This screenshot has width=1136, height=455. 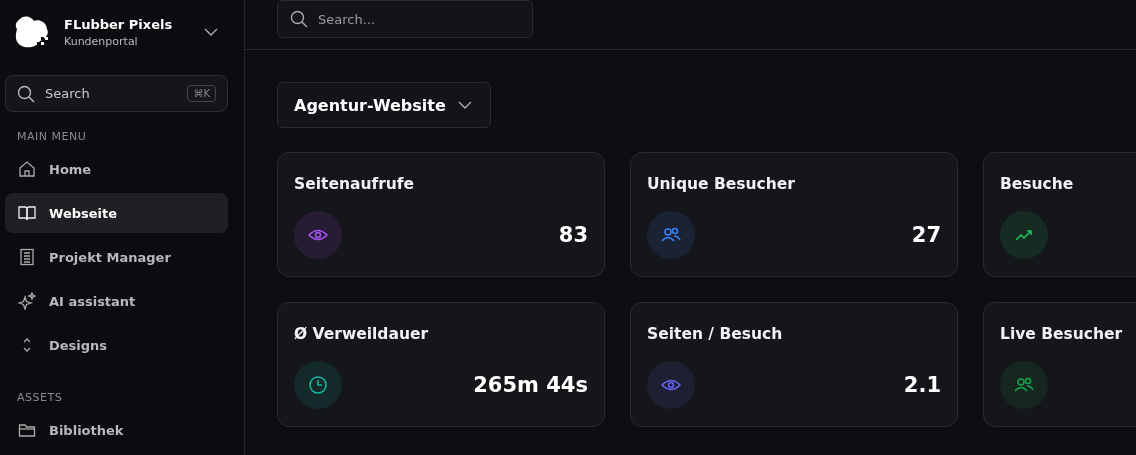 I want to click on clock-icon, so click(x=318, y=385).